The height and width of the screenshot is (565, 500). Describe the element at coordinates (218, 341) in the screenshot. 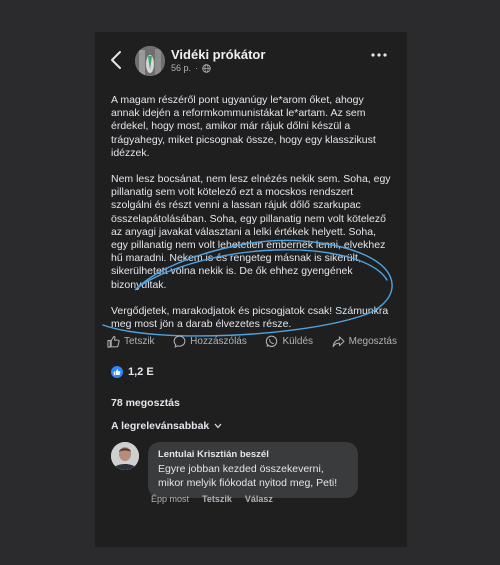

I see `comment-label: Hozzászólás` at that location.